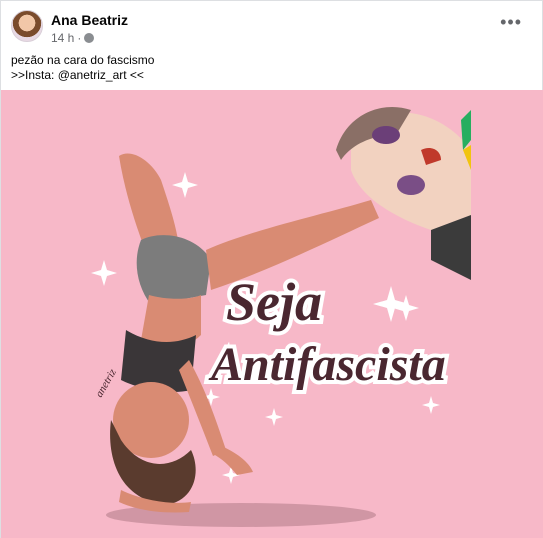 The image size is (543, 538). What do you see at coordinates (27, 26) in the screenshot?
I see `author-avatar` at bounding box center [27, 26].